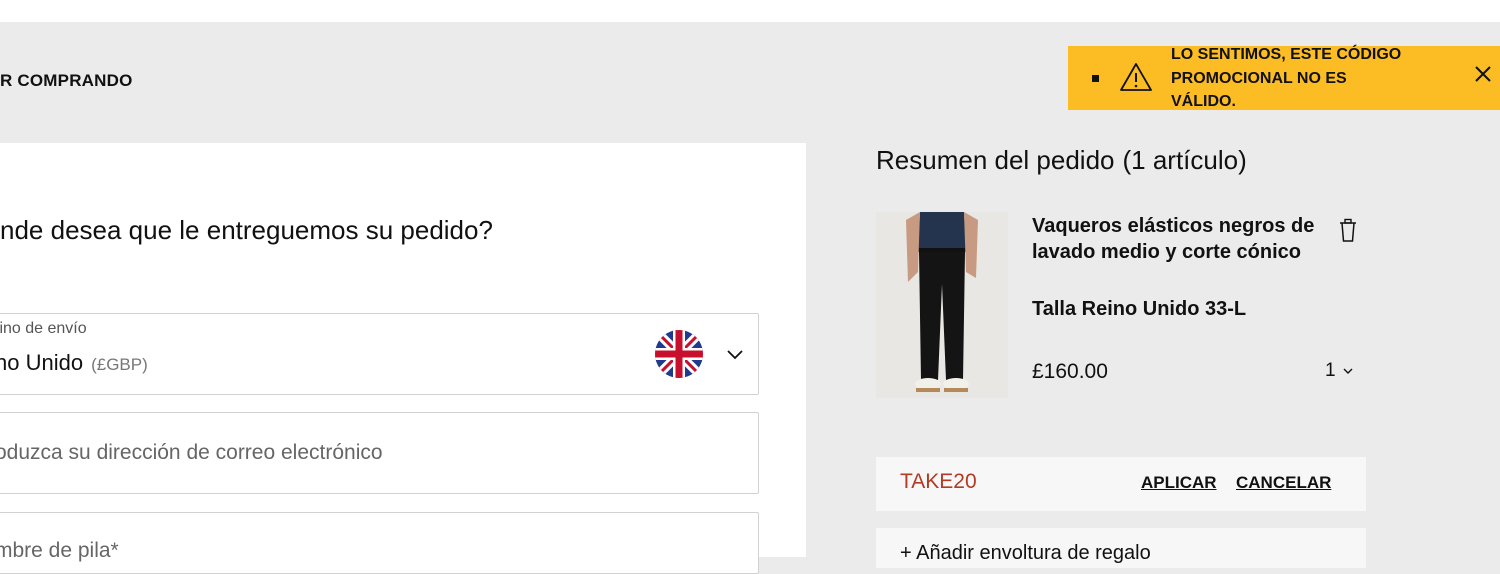 Image resolution: width=1500 pixels, height=574 pixels. I want to click on gift-wrap-label: + Añadir envoltura de regalo, so click(1025, 553).